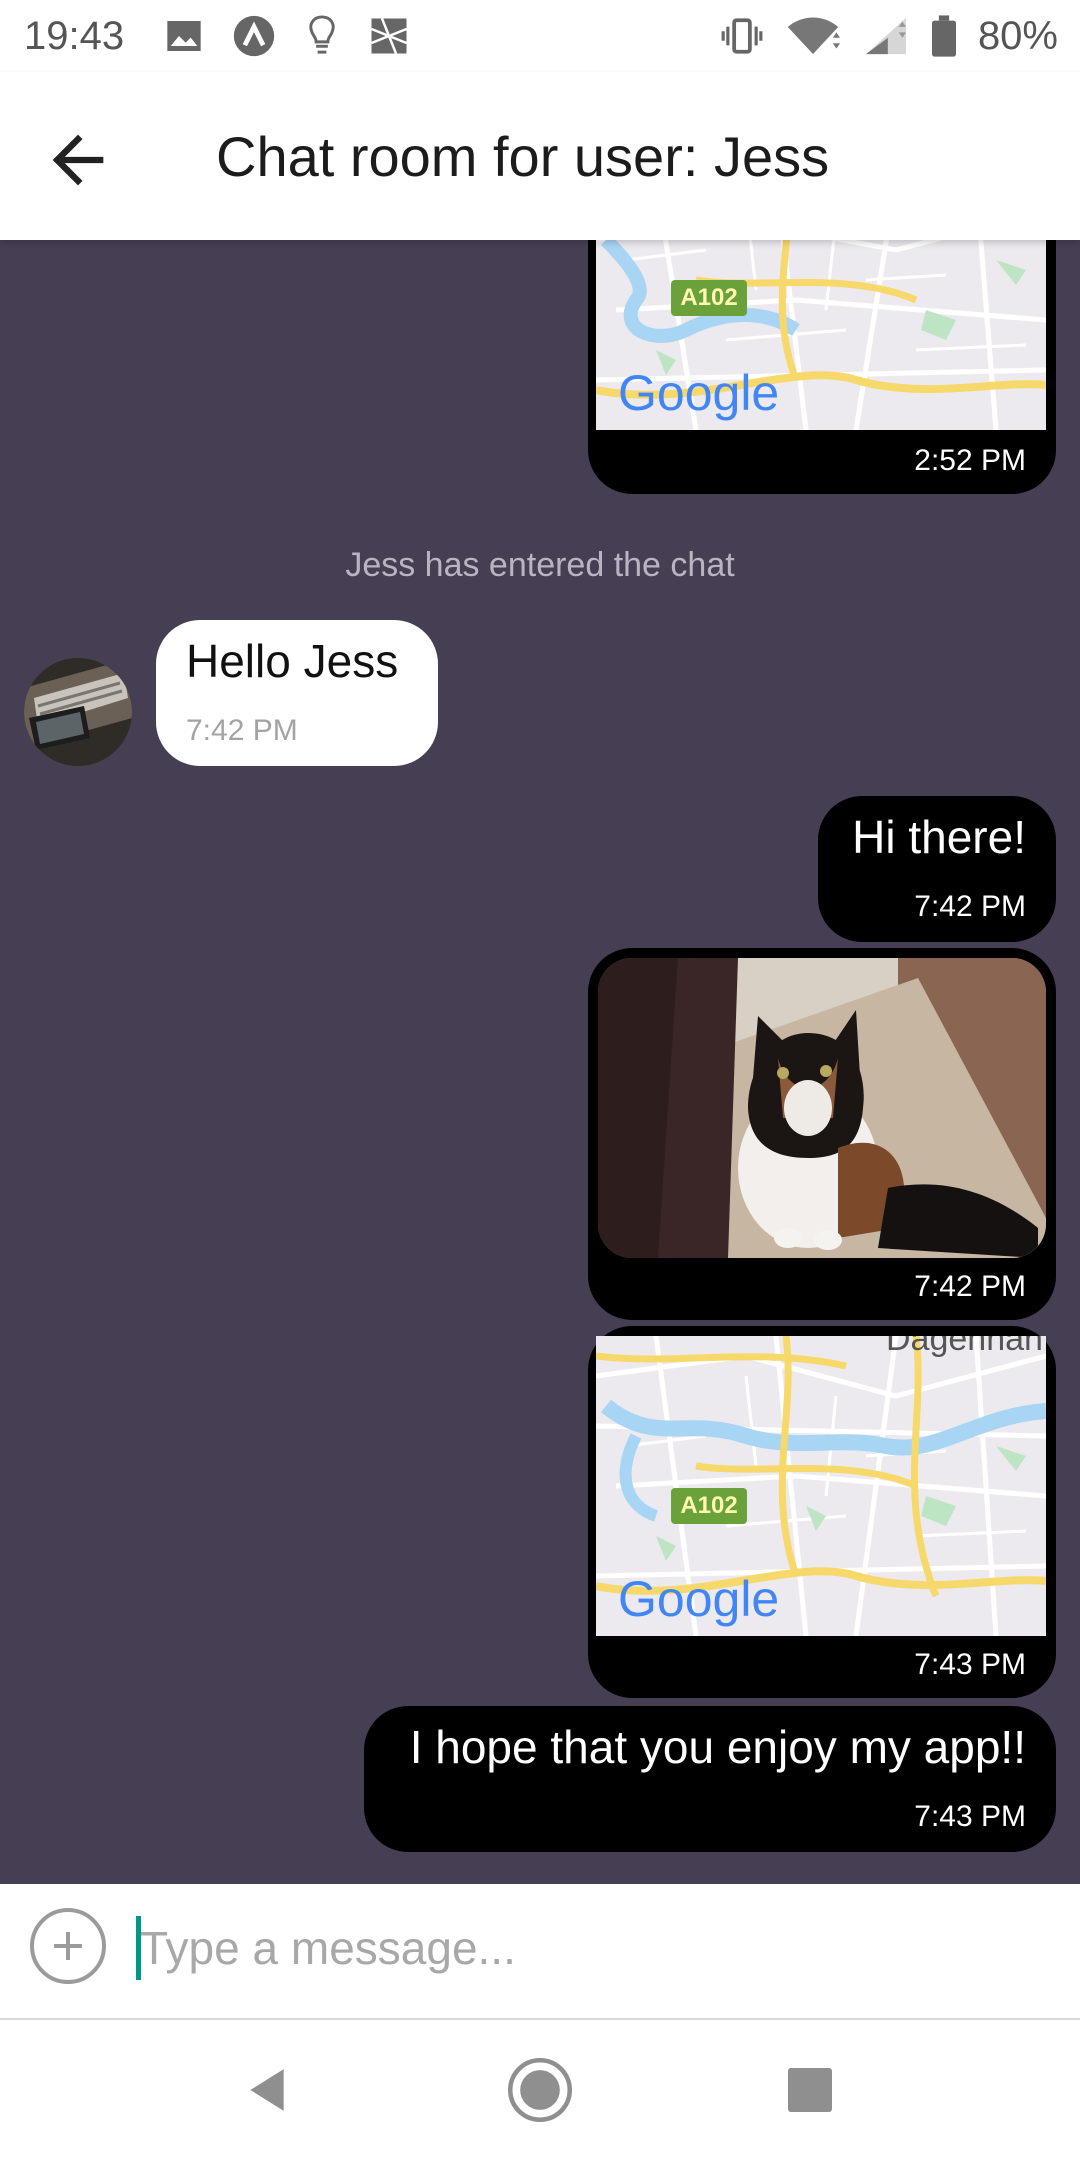 This screenshot has width=1080, height=2160. I want to click on navigation-bar, so click(540, 2090).